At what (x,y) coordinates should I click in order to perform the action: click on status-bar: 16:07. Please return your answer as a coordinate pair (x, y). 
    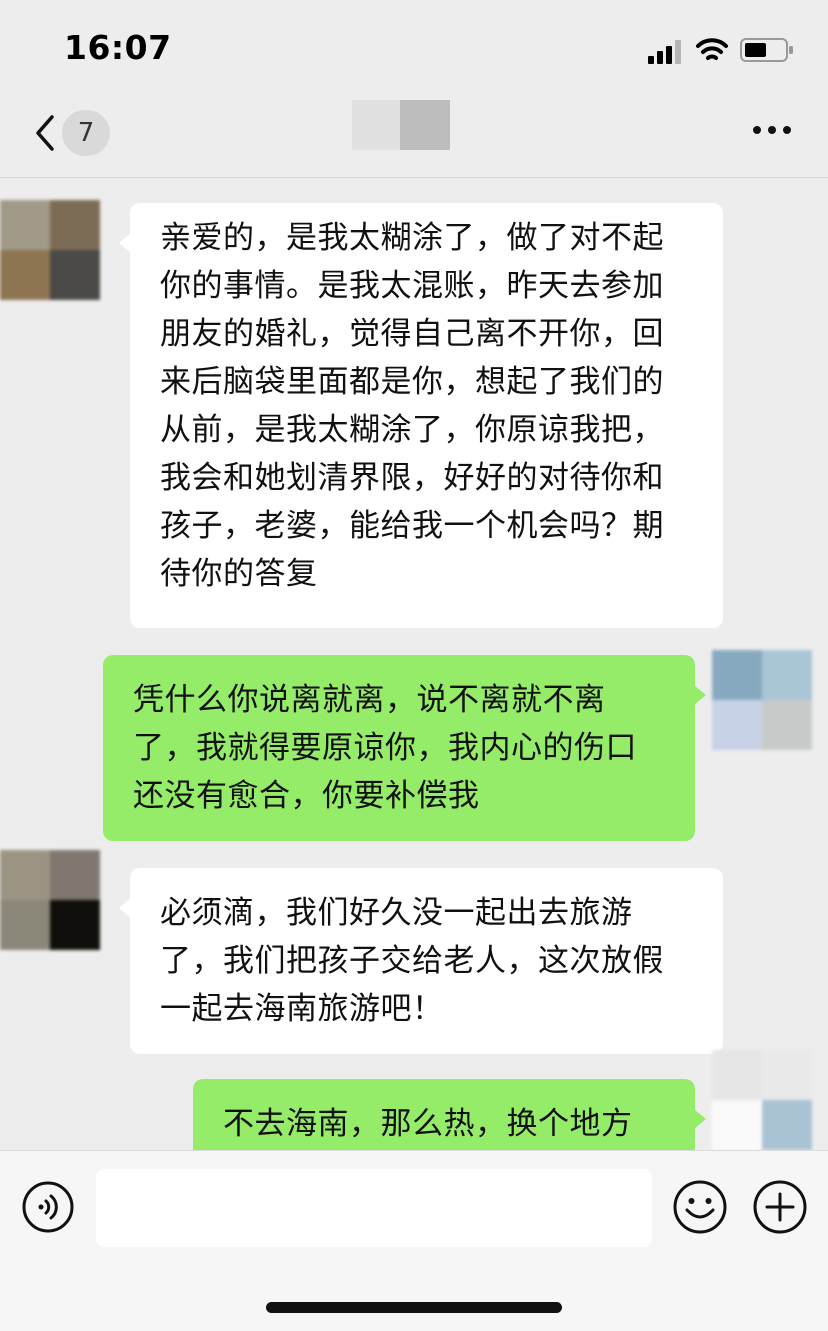
    Looking at the image, I should click on (414, 47).